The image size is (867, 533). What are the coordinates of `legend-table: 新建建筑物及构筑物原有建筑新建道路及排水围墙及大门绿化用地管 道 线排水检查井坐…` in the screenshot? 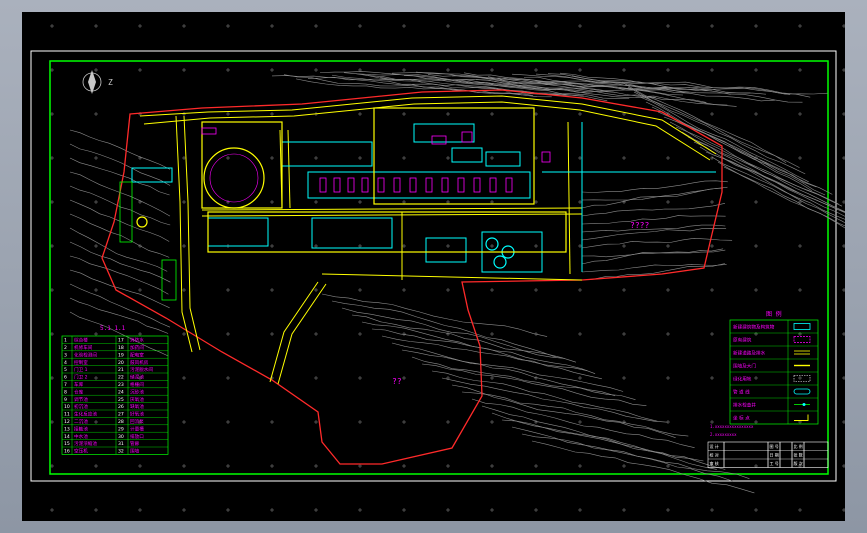 It's located at (774, 372).